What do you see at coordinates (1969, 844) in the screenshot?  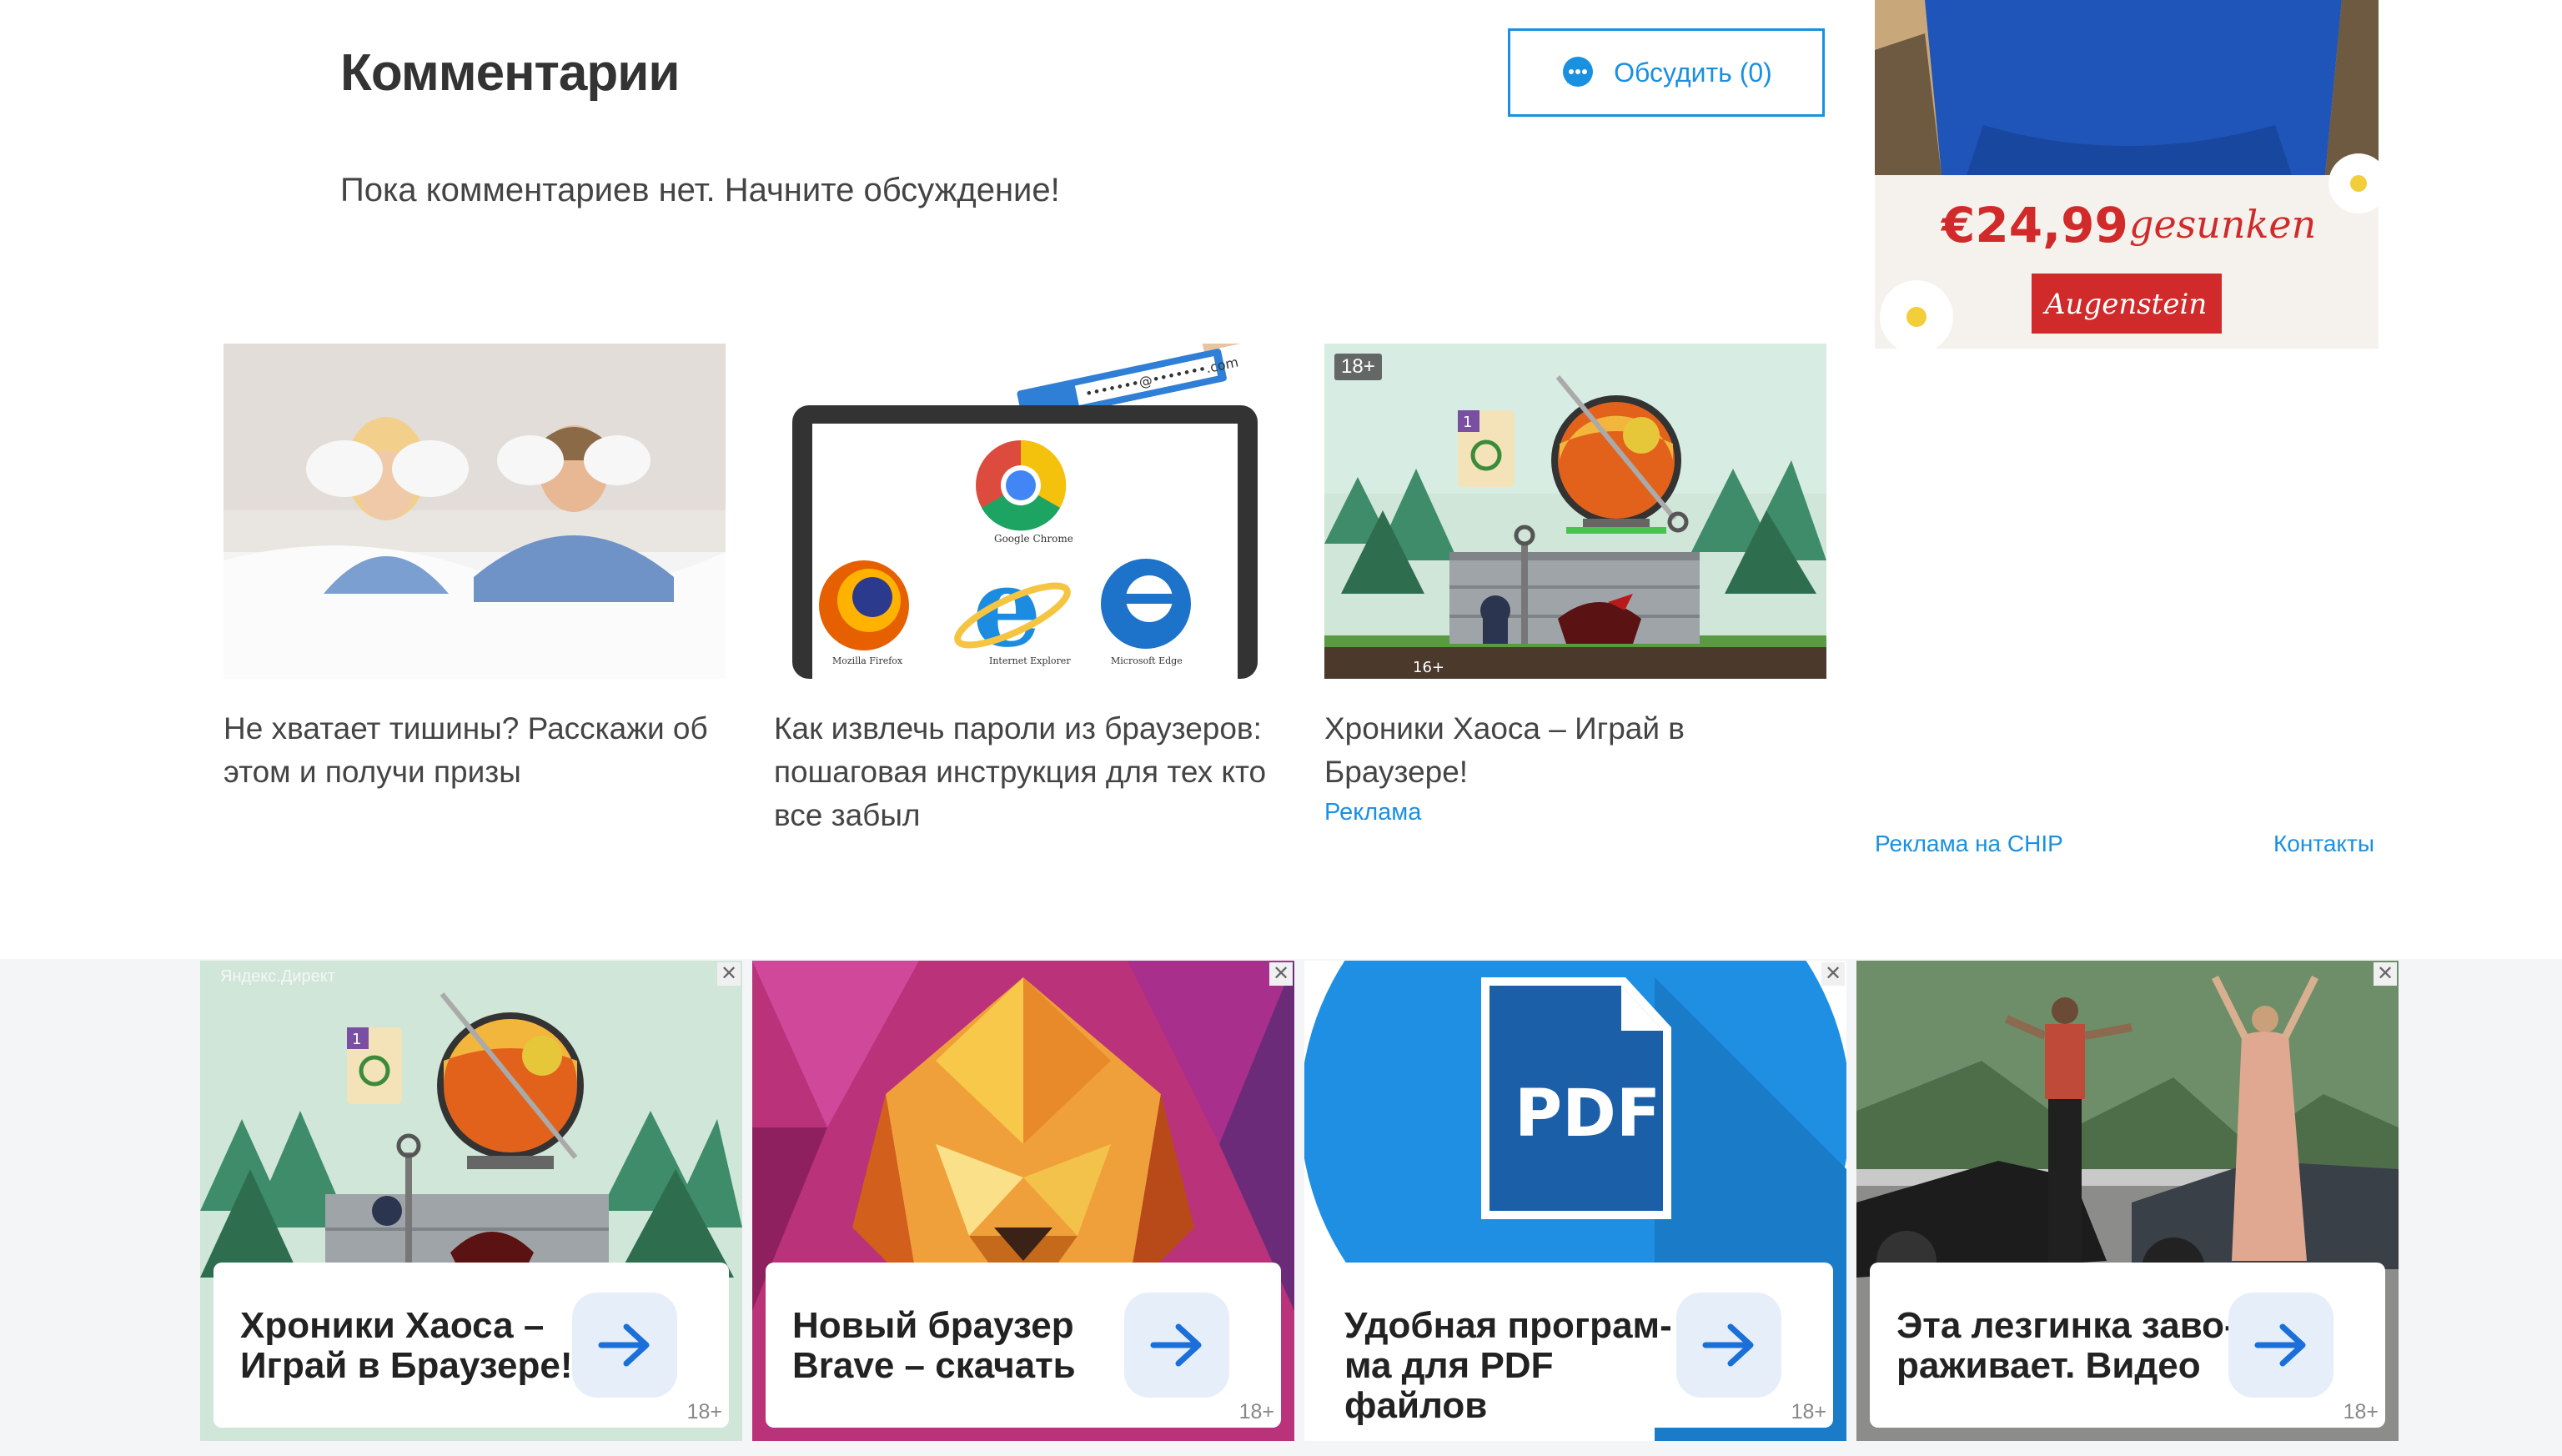 I see `ads-on-chip-link: Реклама на CHIP` at bounding box center [1969, 844].